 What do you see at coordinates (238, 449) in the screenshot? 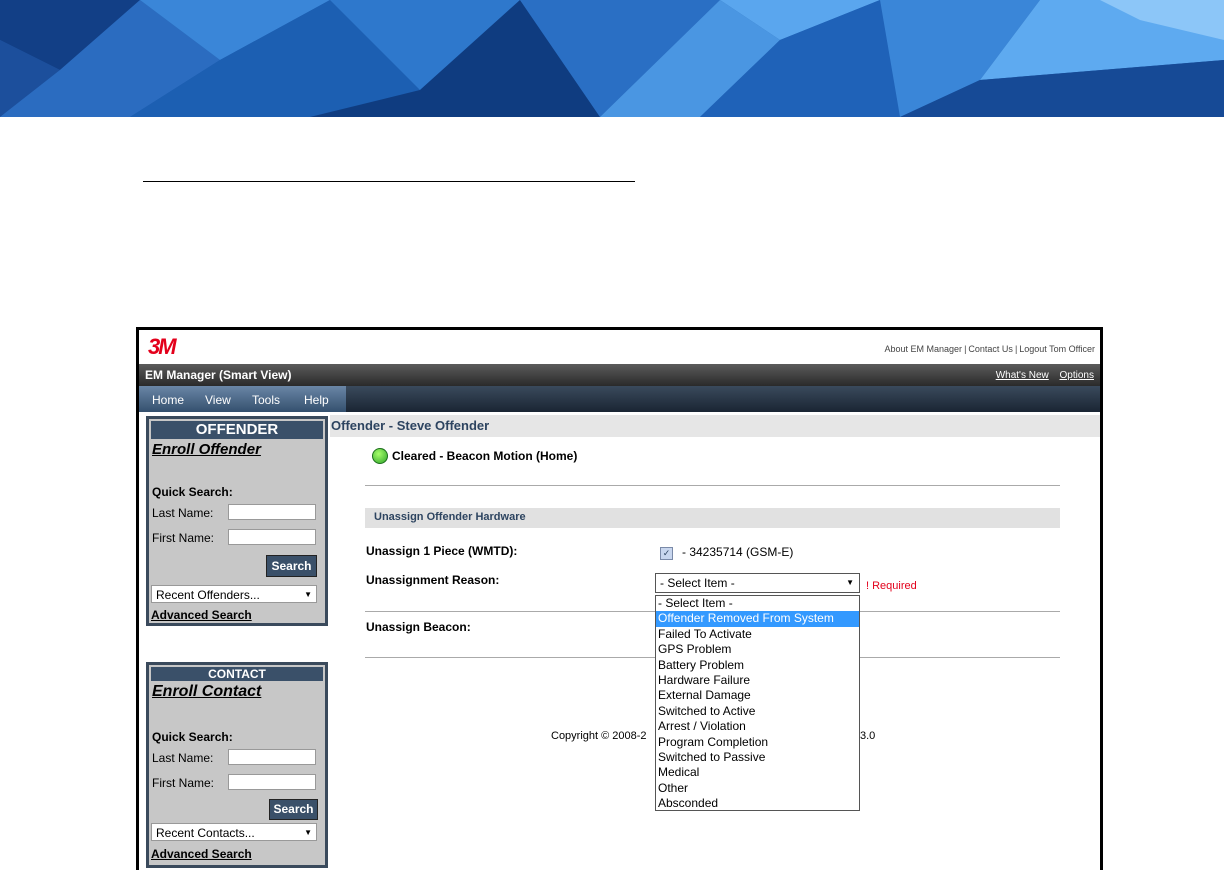
I see `enroll-offender-link: Enroll Offender` at bounding box center [238, 449].